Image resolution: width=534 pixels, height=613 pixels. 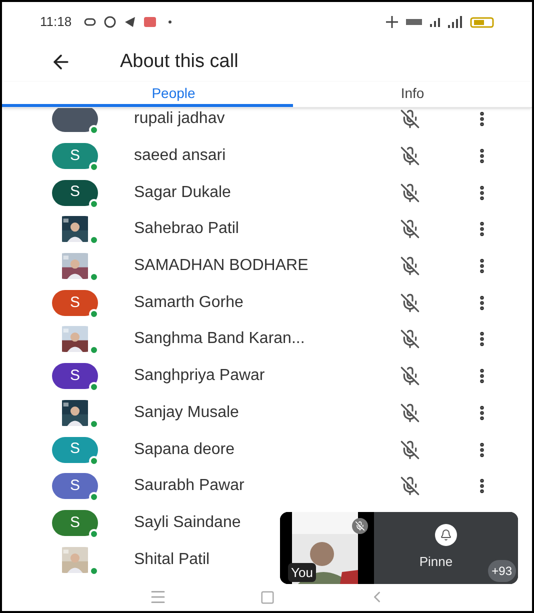 What do you see at coordinates (56, 22) in the screenshot?
I see `status-time: 11:18` at bounding box center [56, 22].